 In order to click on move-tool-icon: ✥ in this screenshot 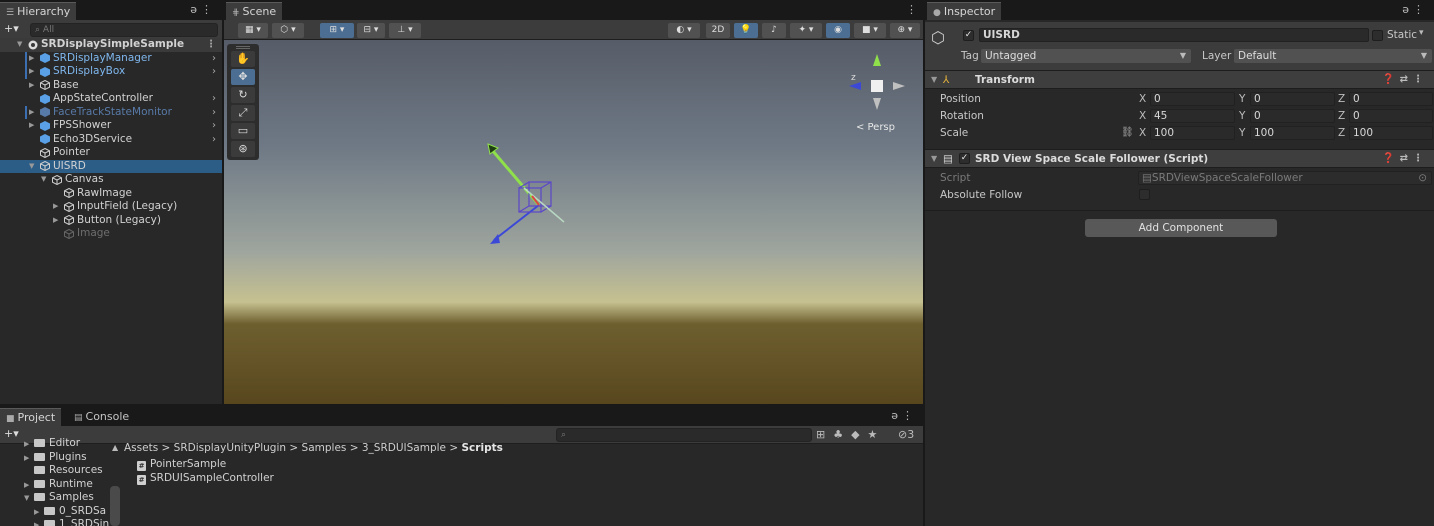, I will do `click(243, 77)`.